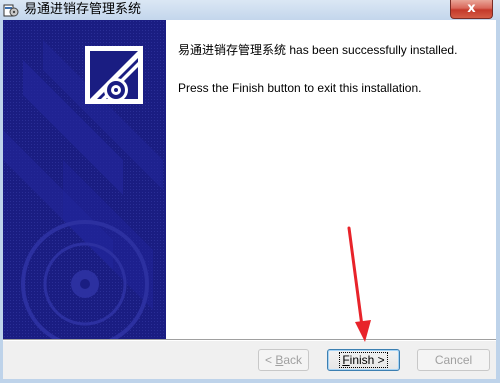 The height and width of the screenshot is (383, 500). Describe the element at coordinates (293, 360) in the screenshot. I see `back-rest: ack` at that location.